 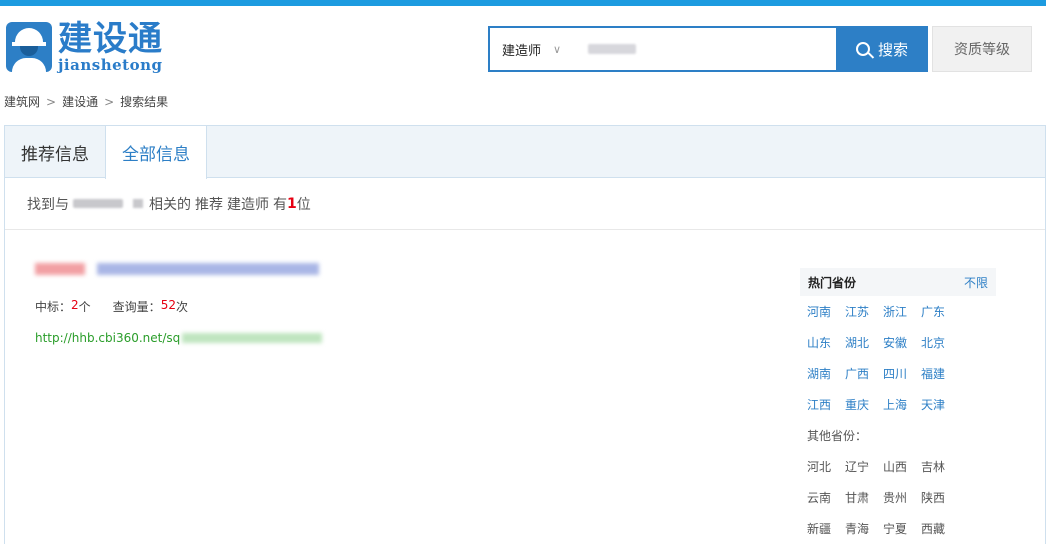 What do you see at coordinates (195, 306) in the screenshot?
I see `result-stats: 中标： 2 个 查询量： 52 次` at bounding box center [195, 306].